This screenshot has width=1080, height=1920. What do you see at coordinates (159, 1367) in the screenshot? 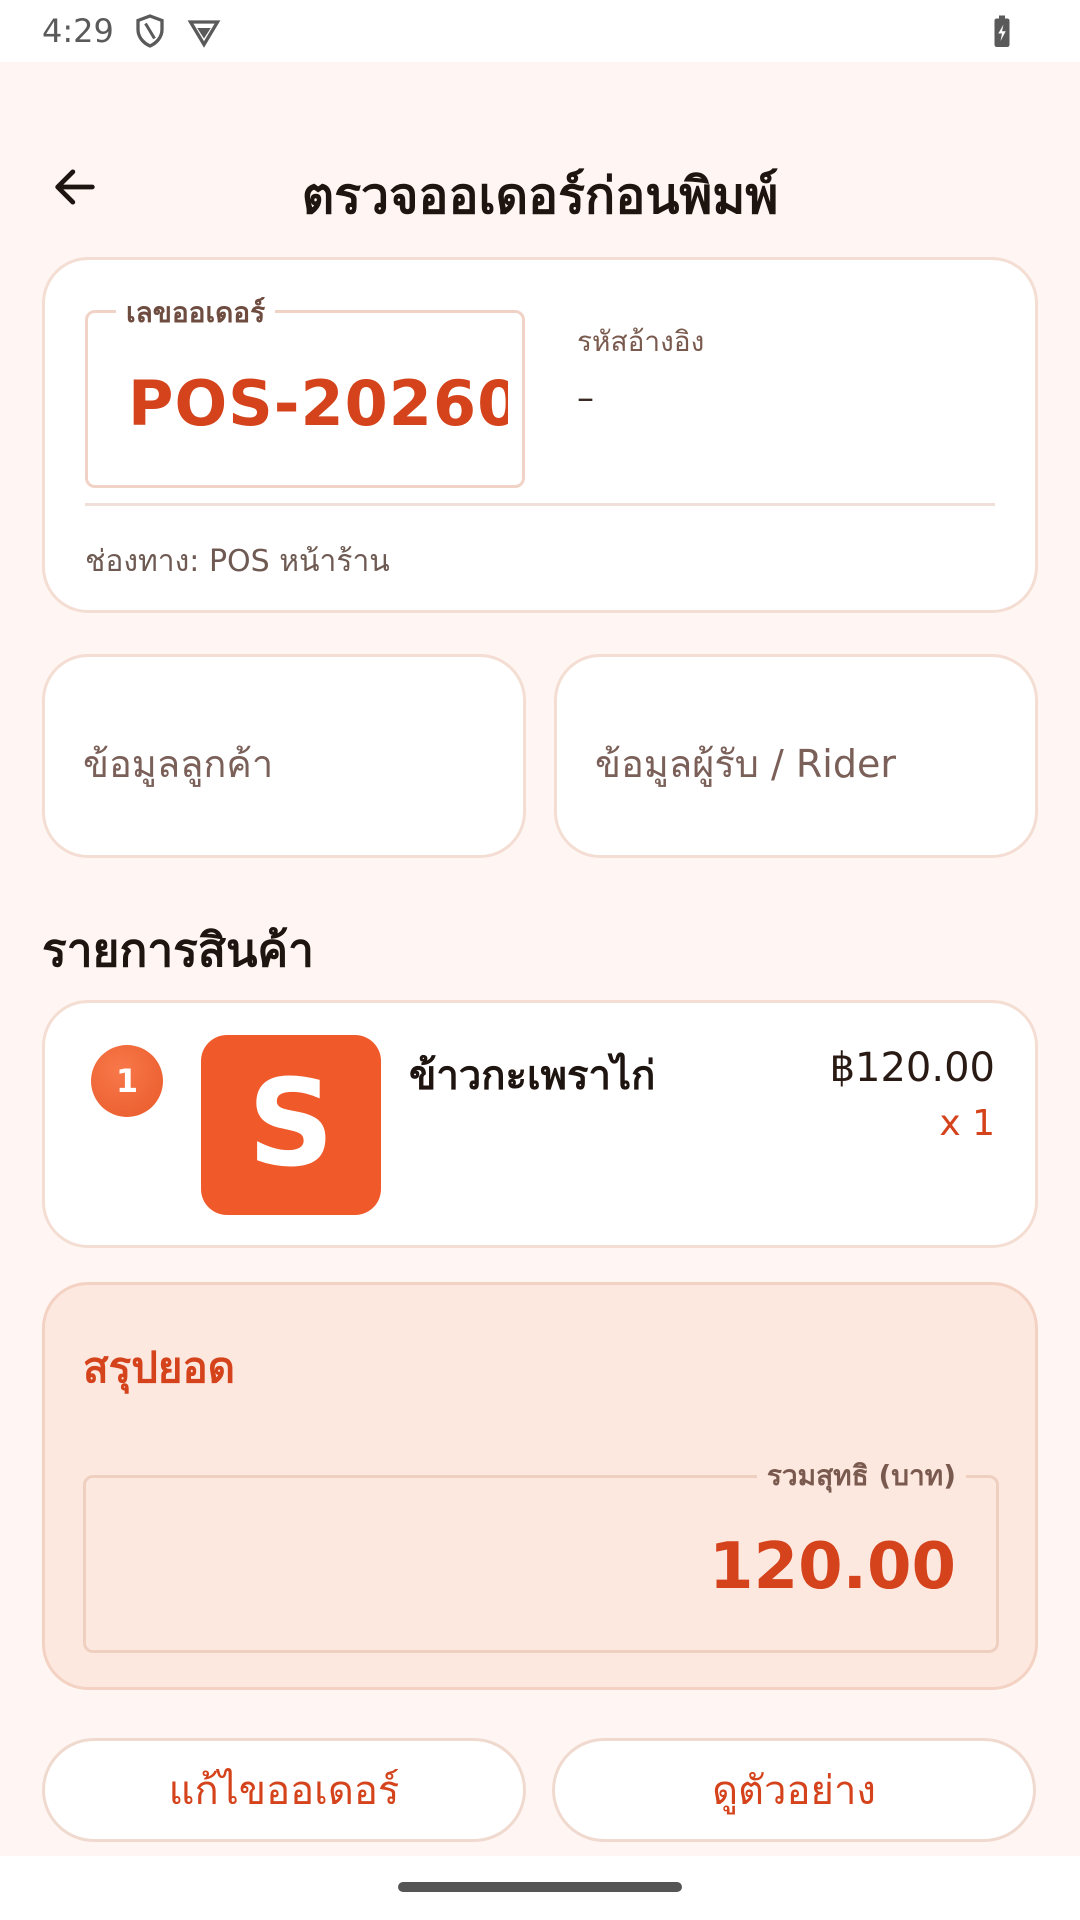
I see `summary-title: สรุปยอด` at bounding box center [159, 1367].